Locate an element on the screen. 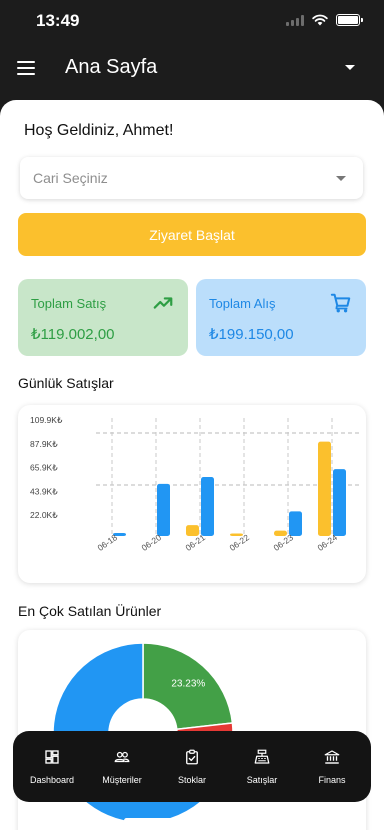 The image size is (384, 830). y-tick-label: 22.0K₺ is located at coordinates (44, 515).